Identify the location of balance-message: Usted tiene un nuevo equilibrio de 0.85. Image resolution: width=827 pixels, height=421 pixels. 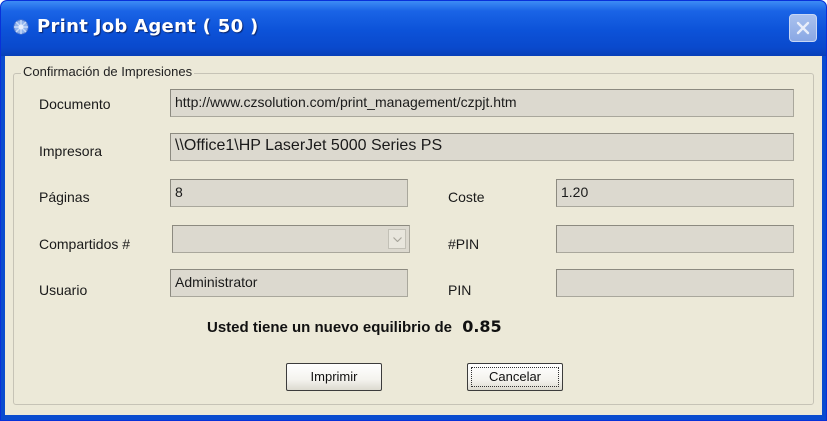
(354, 326).